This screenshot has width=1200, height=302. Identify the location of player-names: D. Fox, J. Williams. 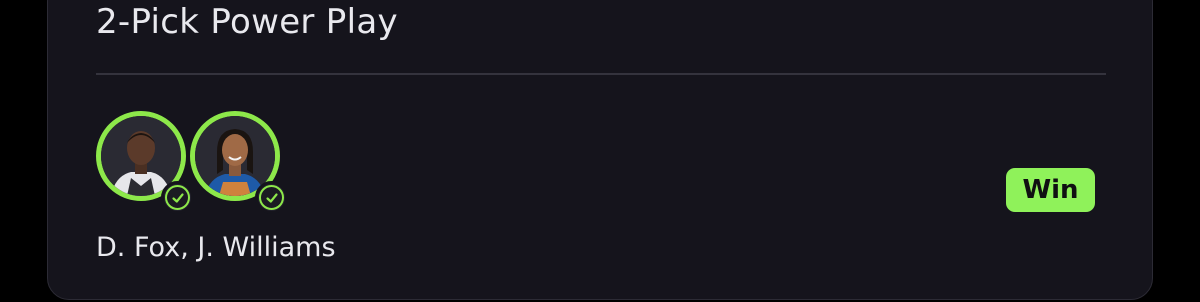
(216, 247).